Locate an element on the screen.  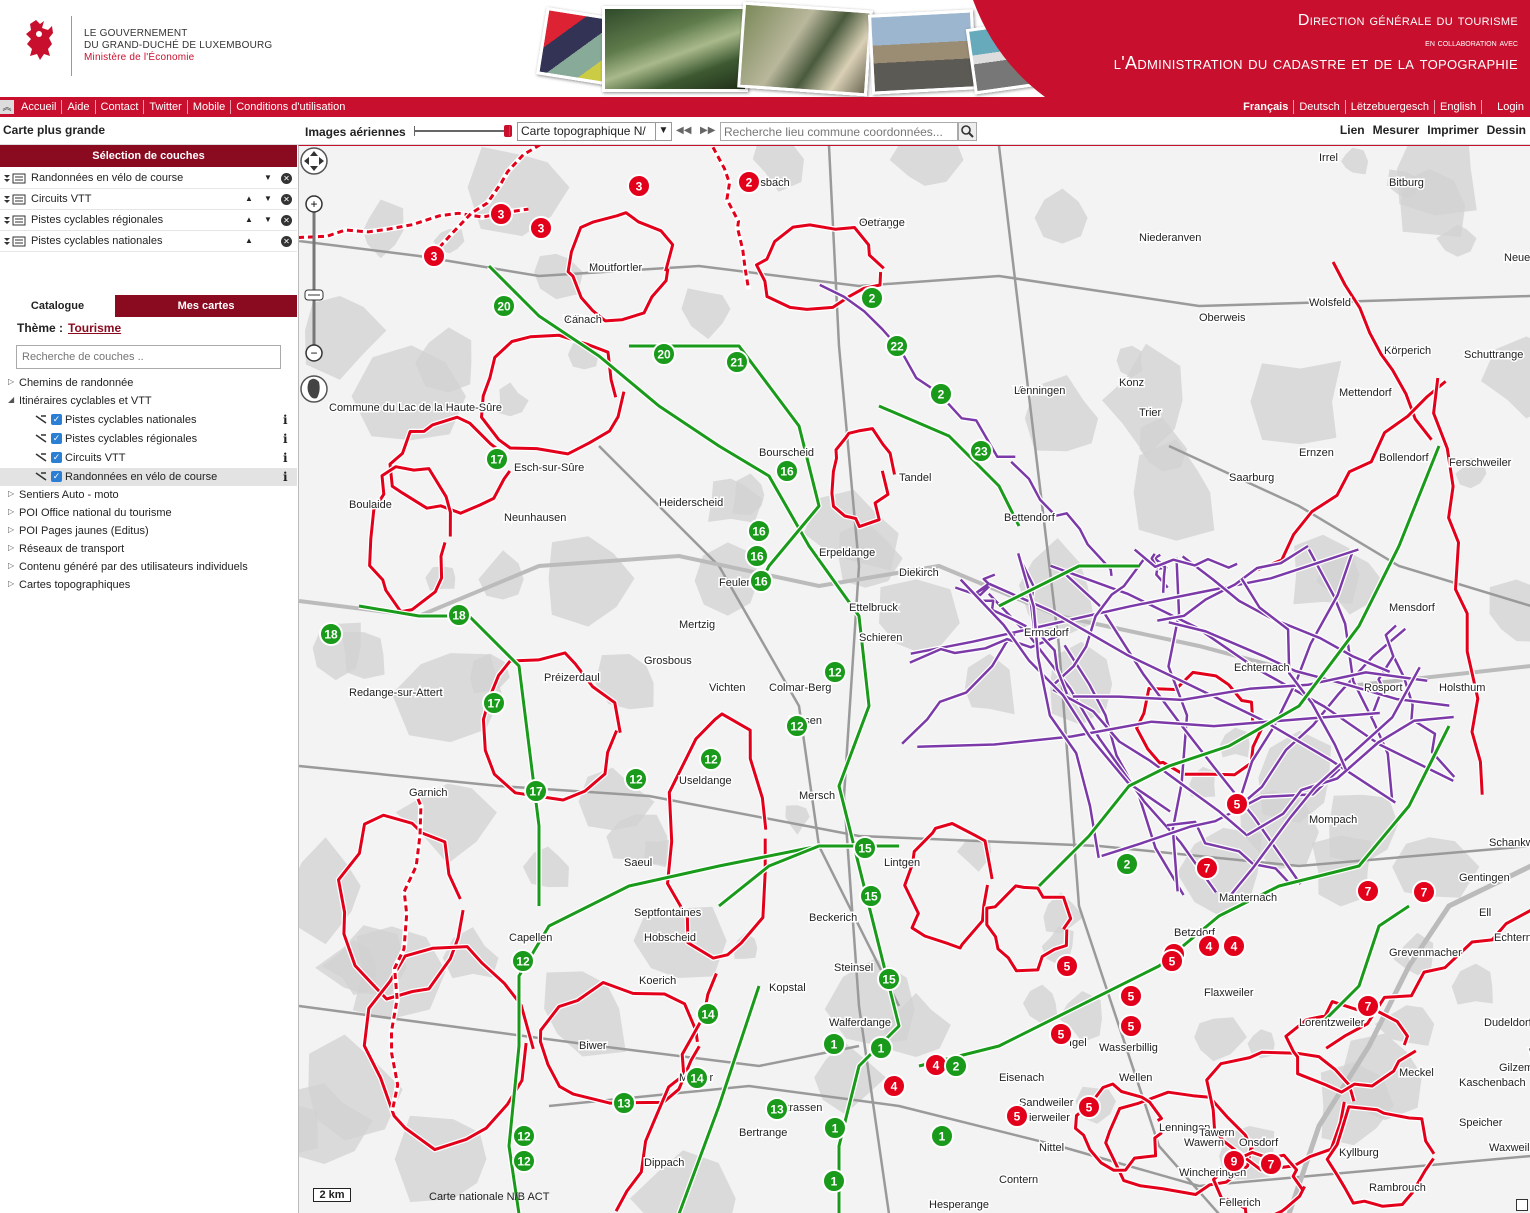
sublayer-randonnees-velo: ✓ Randonnées en vélo de course i is located at coordinates (148, 477).